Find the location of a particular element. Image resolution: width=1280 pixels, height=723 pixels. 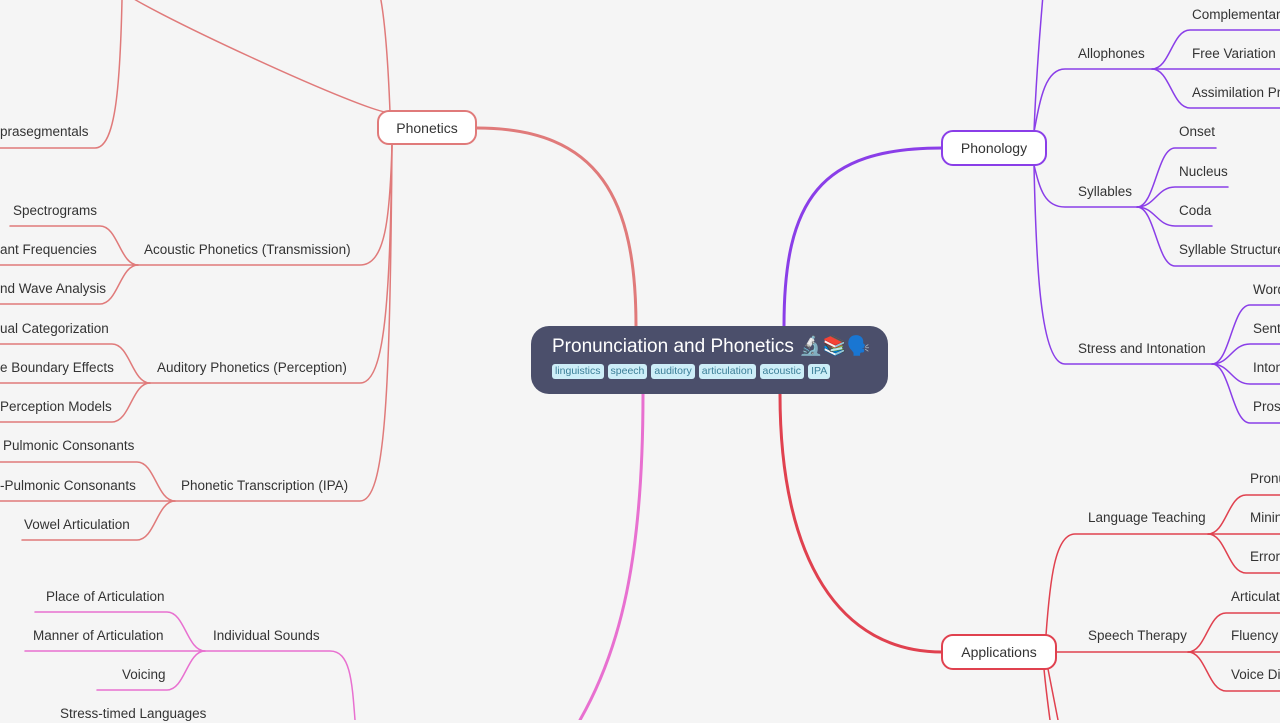

topic-auditory-phonetics: Auditory Phonetics (Perception) is located at coordinates (252, 368).